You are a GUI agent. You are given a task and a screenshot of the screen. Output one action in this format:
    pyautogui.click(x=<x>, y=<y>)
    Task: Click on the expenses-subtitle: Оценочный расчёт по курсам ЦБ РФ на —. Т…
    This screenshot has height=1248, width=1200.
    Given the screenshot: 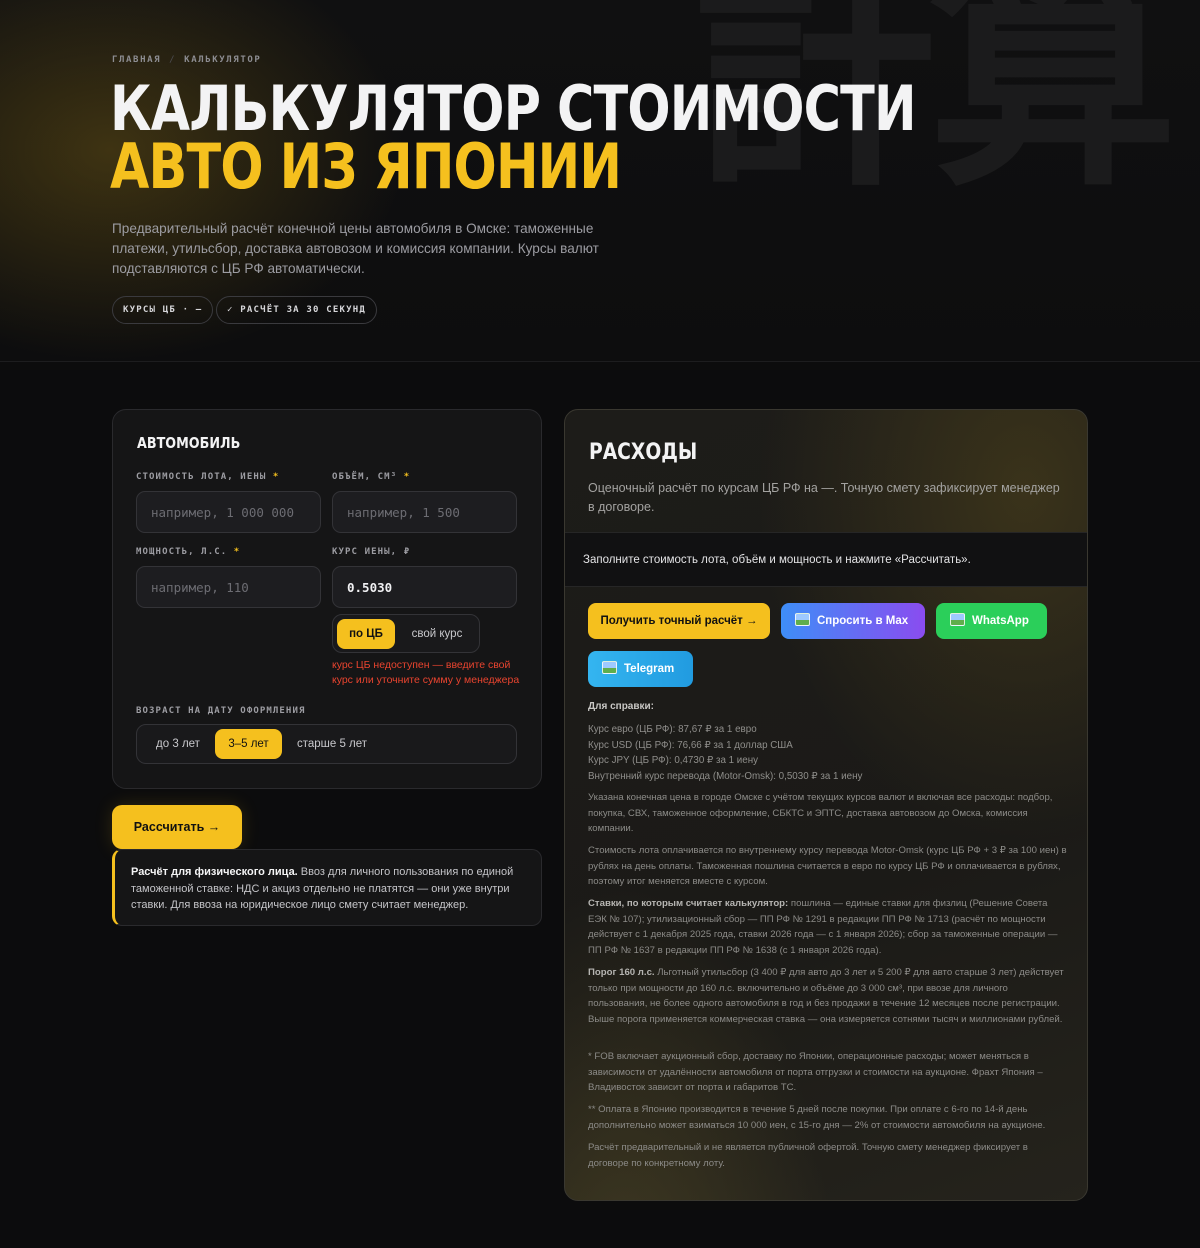 What is the action you would take?
    pyautogui.click(x=824, y=497)
    